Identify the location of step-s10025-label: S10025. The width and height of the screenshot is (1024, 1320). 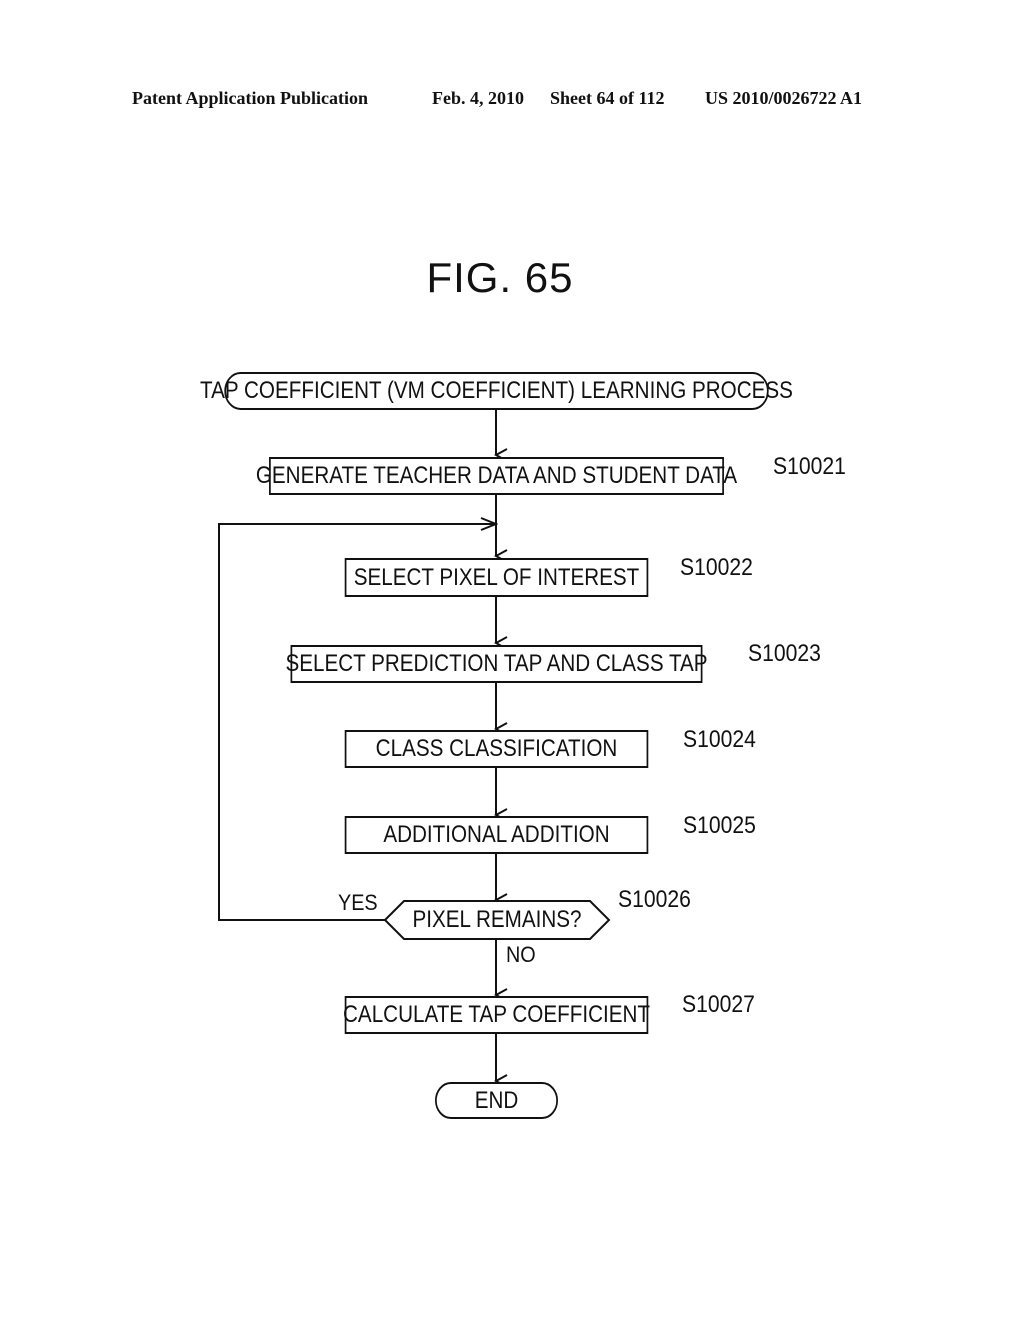
(719, 825).